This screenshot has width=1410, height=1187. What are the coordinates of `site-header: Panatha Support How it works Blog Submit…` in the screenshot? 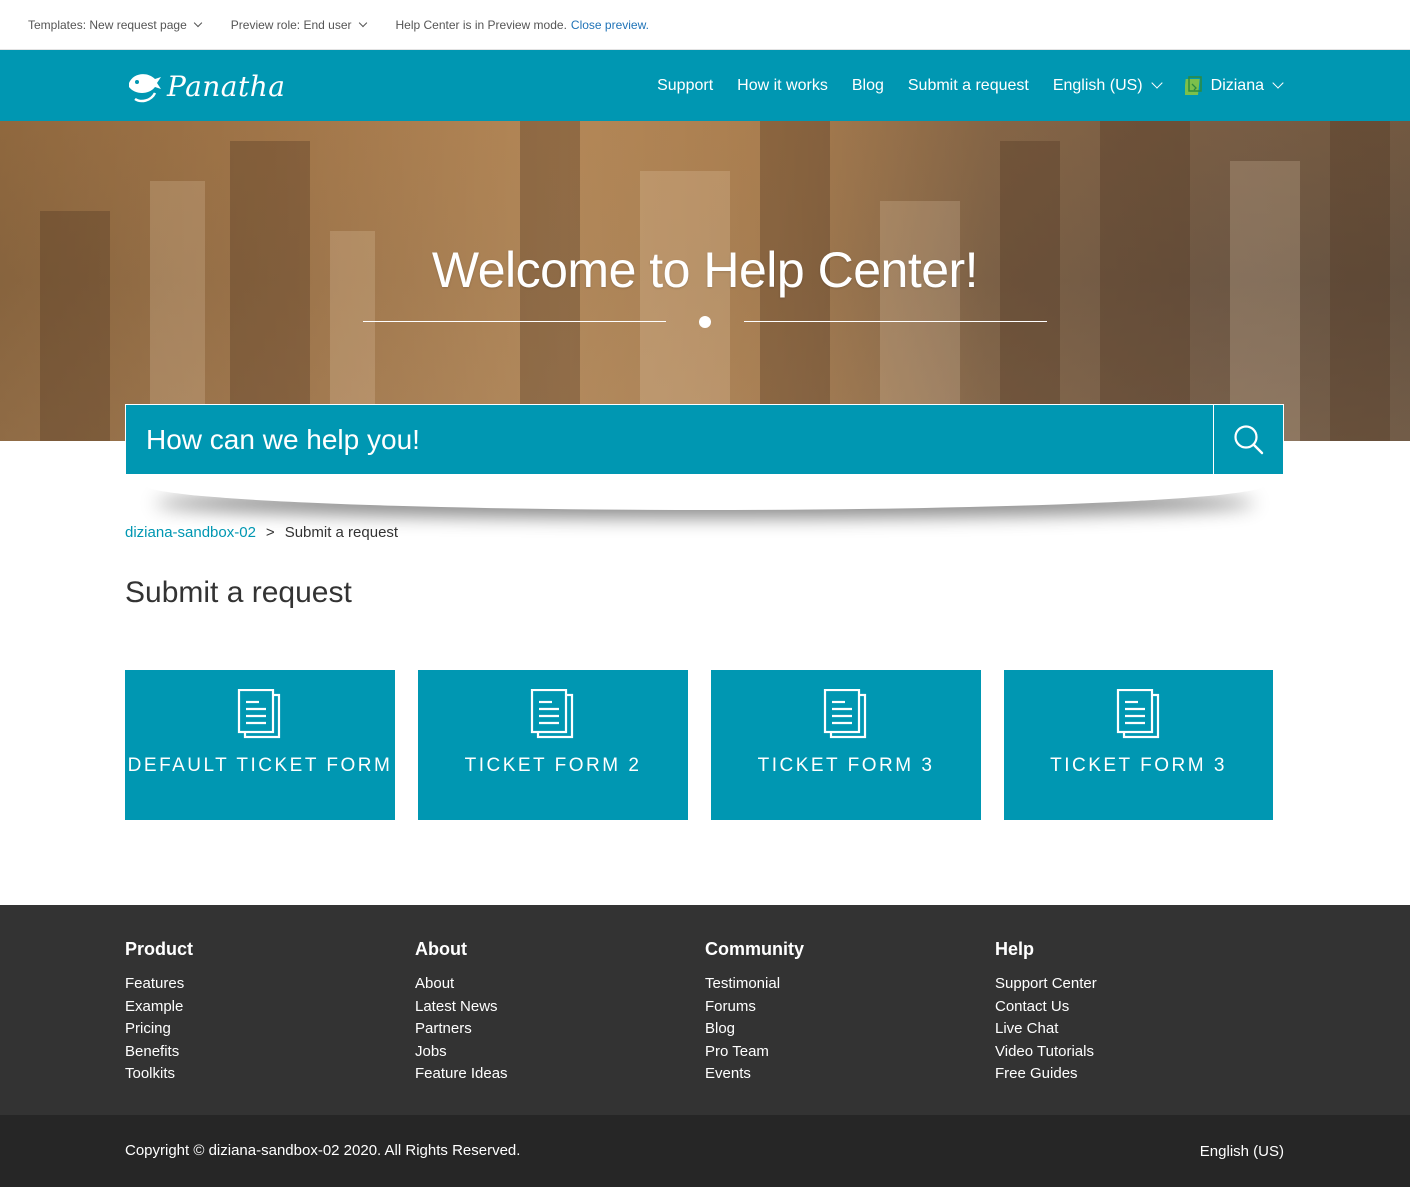 It's located at (705, 85).